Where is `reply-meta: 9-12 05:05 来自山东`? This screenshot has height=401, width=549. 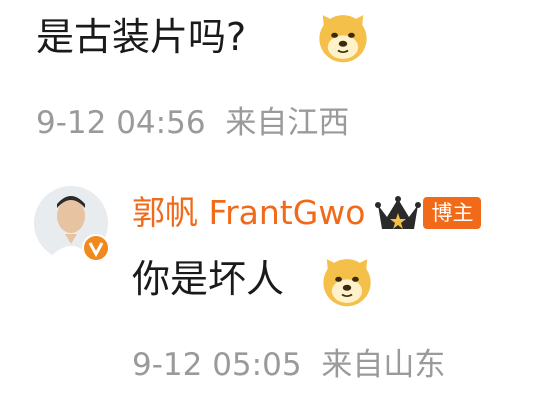
reply-meta: 9-12 05:05 来自山东 is located at coordinates (288, 365).